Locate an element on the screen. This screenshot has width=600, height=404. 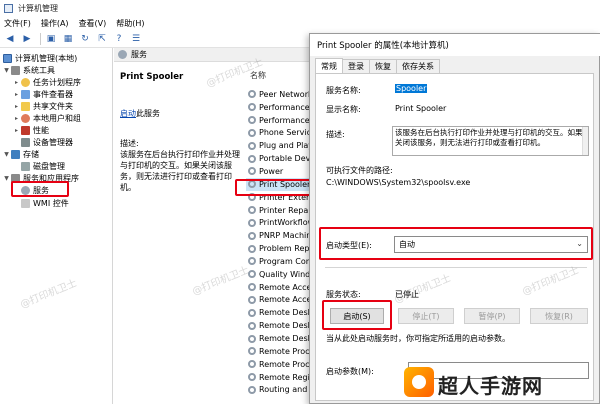
highlight-box-services is located at coordinates (40, 189).